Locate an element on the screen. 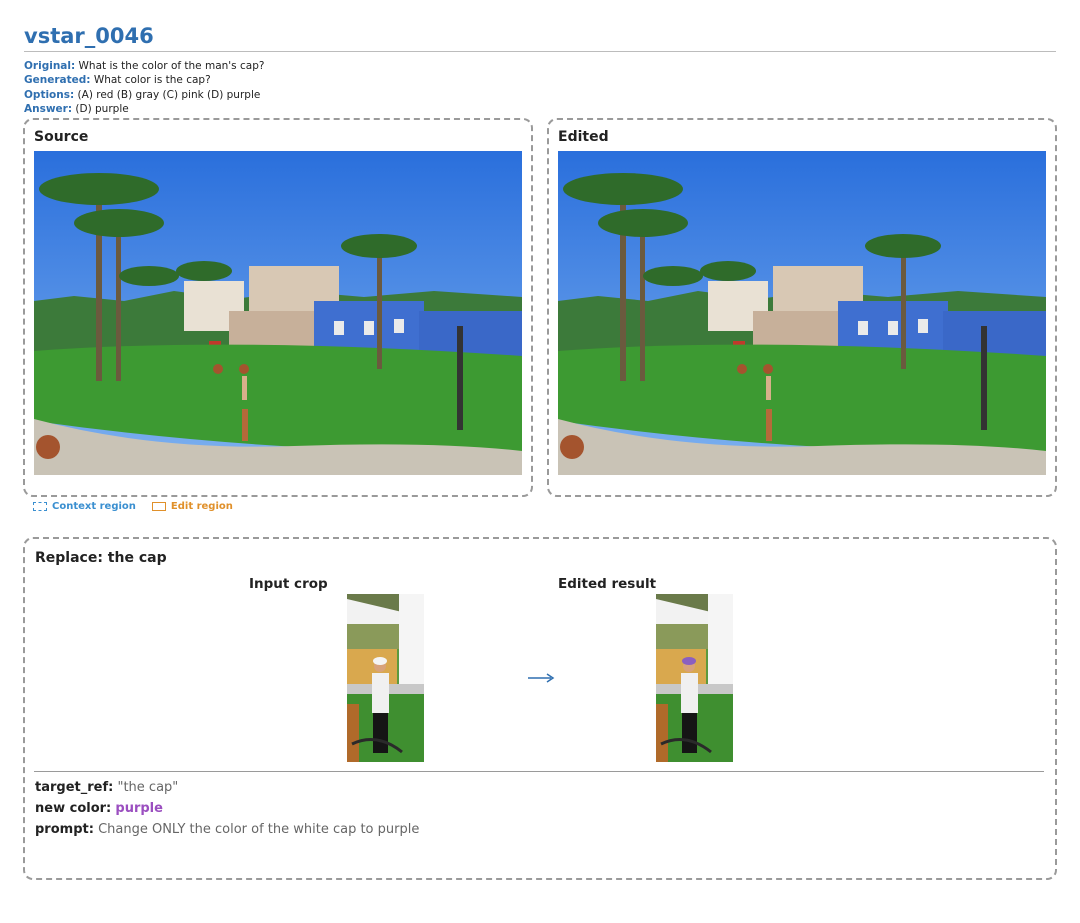  edited-result-image is located at coordinates (694, 678).